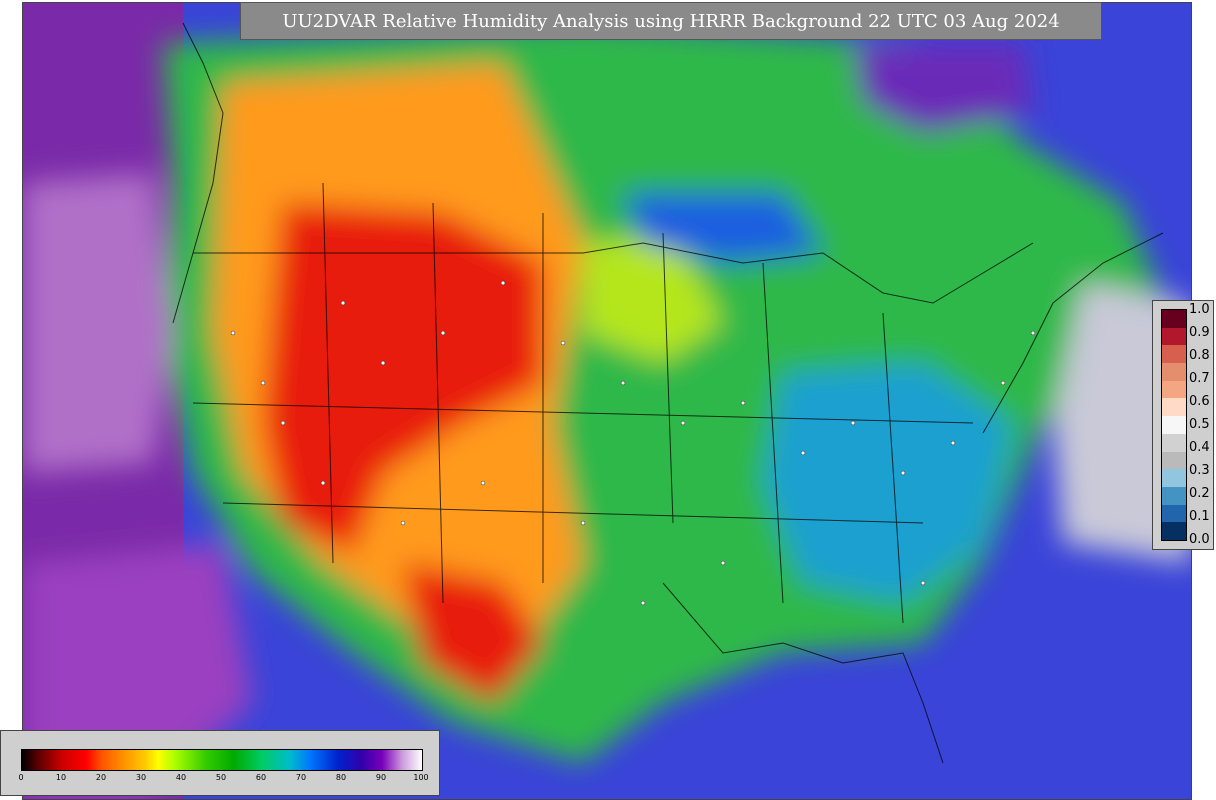 The height and width of the screenshot is (800, 1216). I want to click on observation-colorbar: 1.0 0.9 0.8 0.7 0.6 0.5 0.4 0.3 0.2 0.1 0.0, so click(1183, 425).